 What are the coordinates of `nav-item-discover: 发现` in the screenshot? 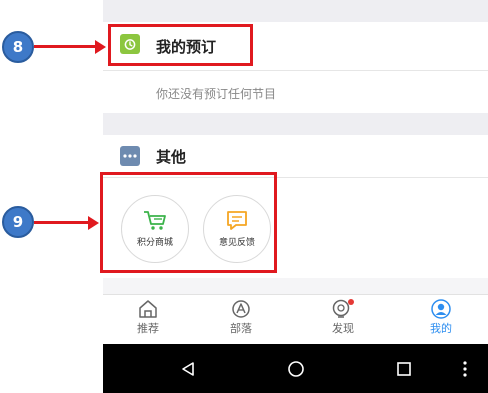 It's located at (343, 317).